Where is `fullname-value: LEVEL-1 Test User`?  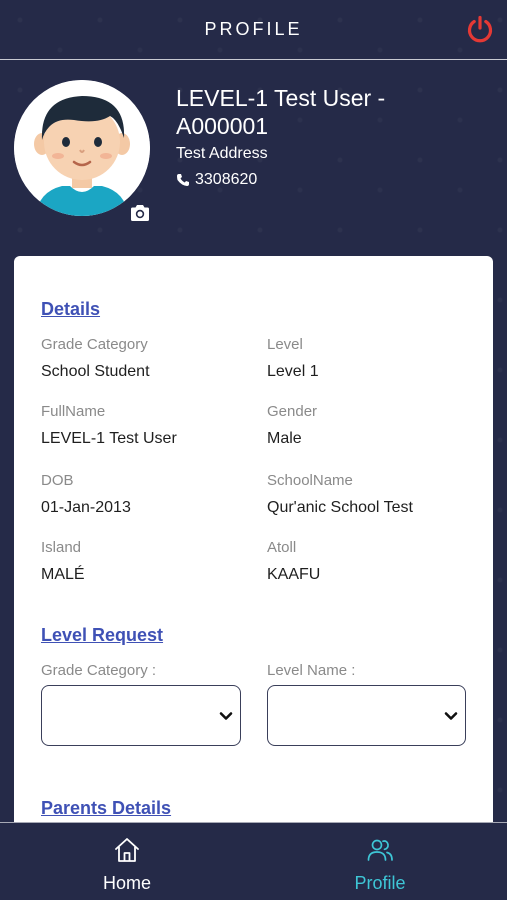 fullname-value: LEVEL-1 Test User is located at coordinates (109, 438).